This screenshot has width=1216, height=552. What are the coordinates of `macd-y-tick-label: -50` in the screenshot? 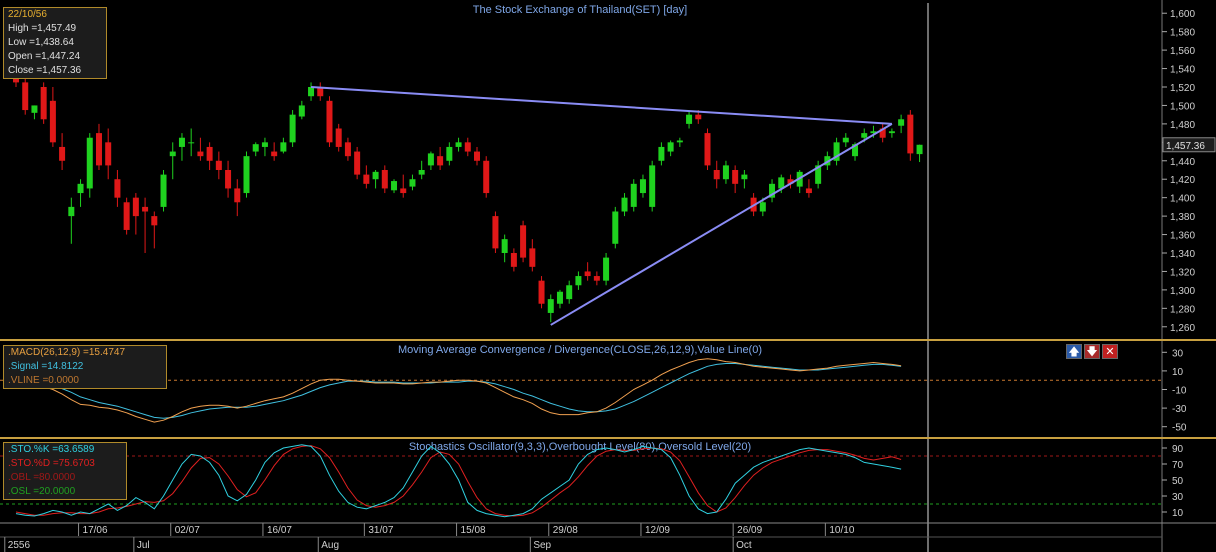 It's located at (1179, 428).